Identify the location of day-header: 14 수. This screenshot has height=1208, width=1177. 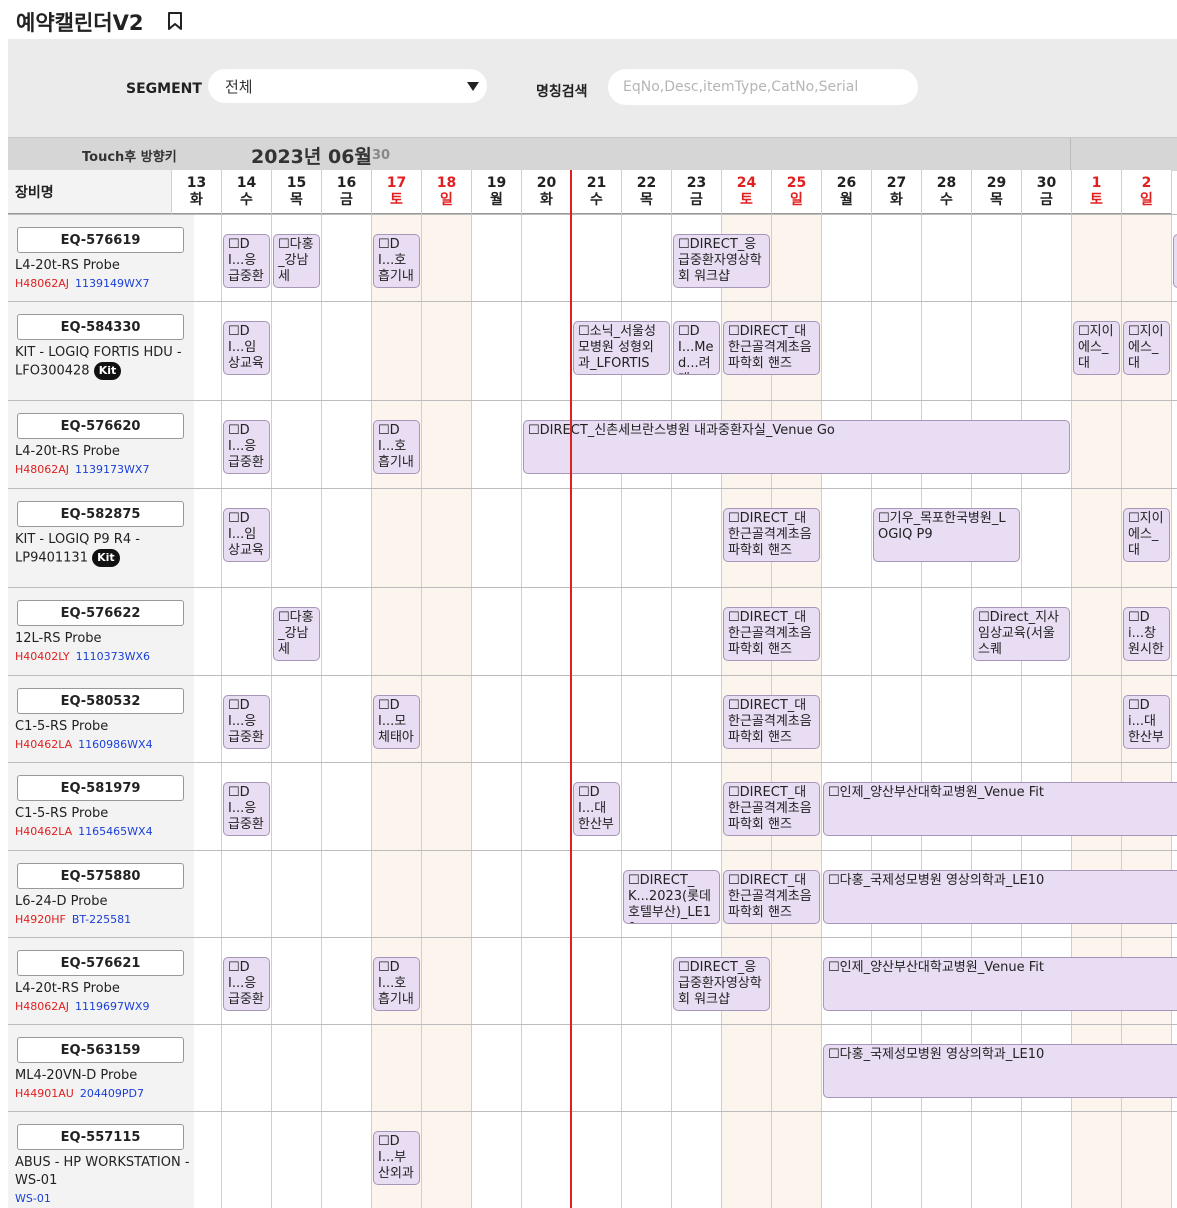
(246, 192).